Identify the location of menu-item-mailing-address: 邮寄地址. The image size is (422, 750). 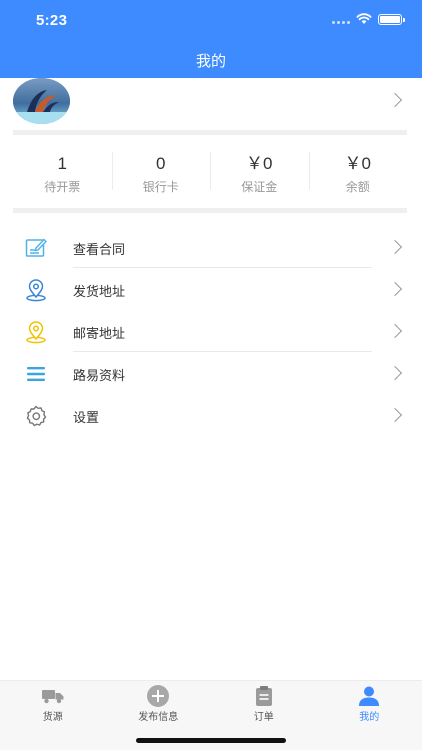
(211, 331).